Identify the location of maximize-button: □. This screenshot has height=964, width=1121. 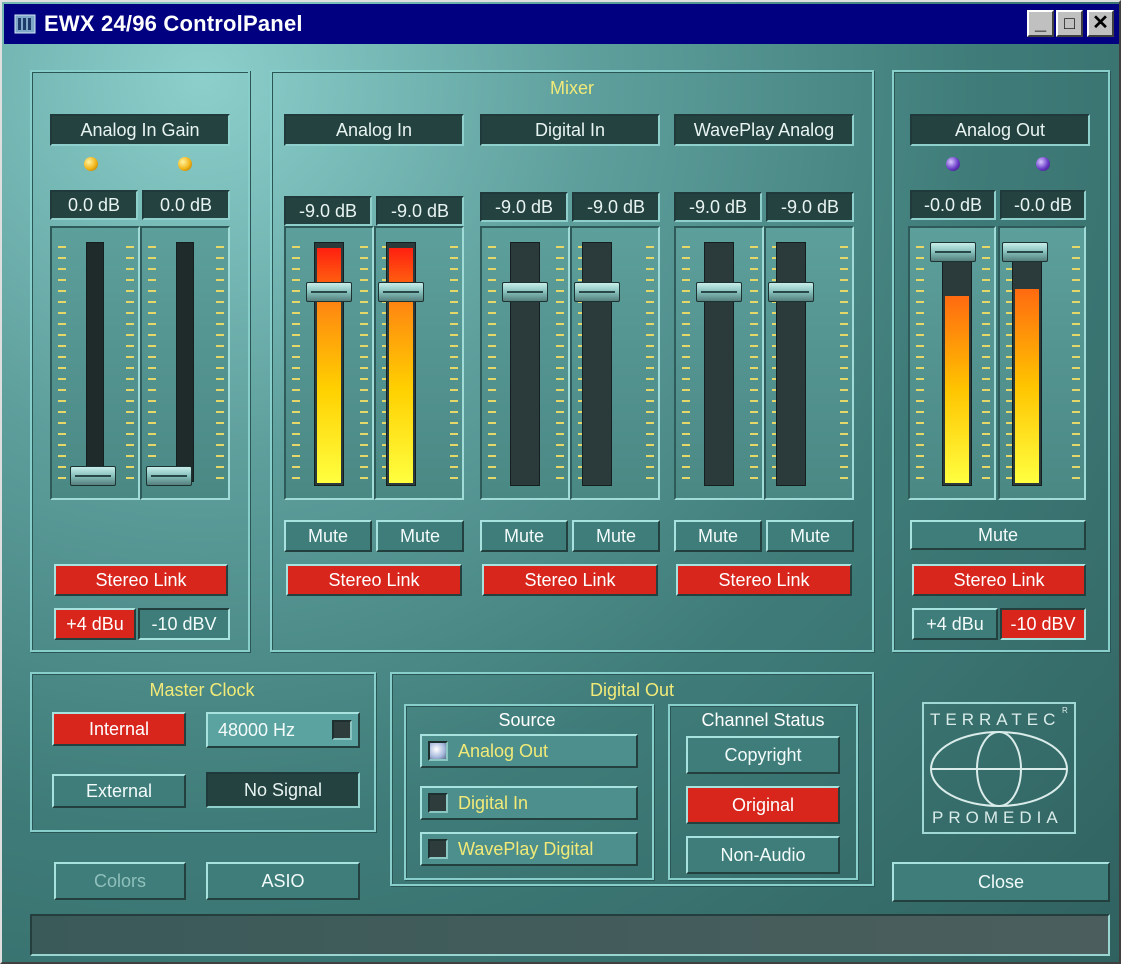
(1069, 23).